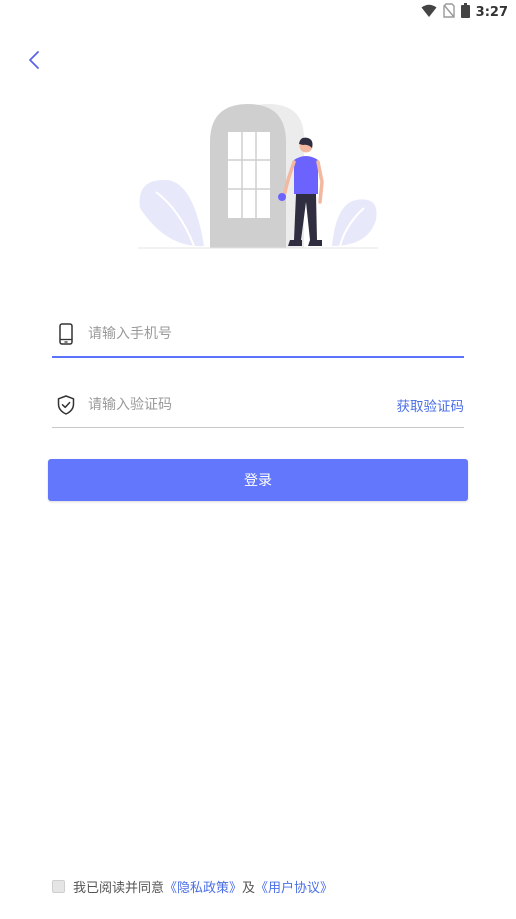 This screenshot has width=516, height=919. I want to click on phone-field, so click(258, 335).